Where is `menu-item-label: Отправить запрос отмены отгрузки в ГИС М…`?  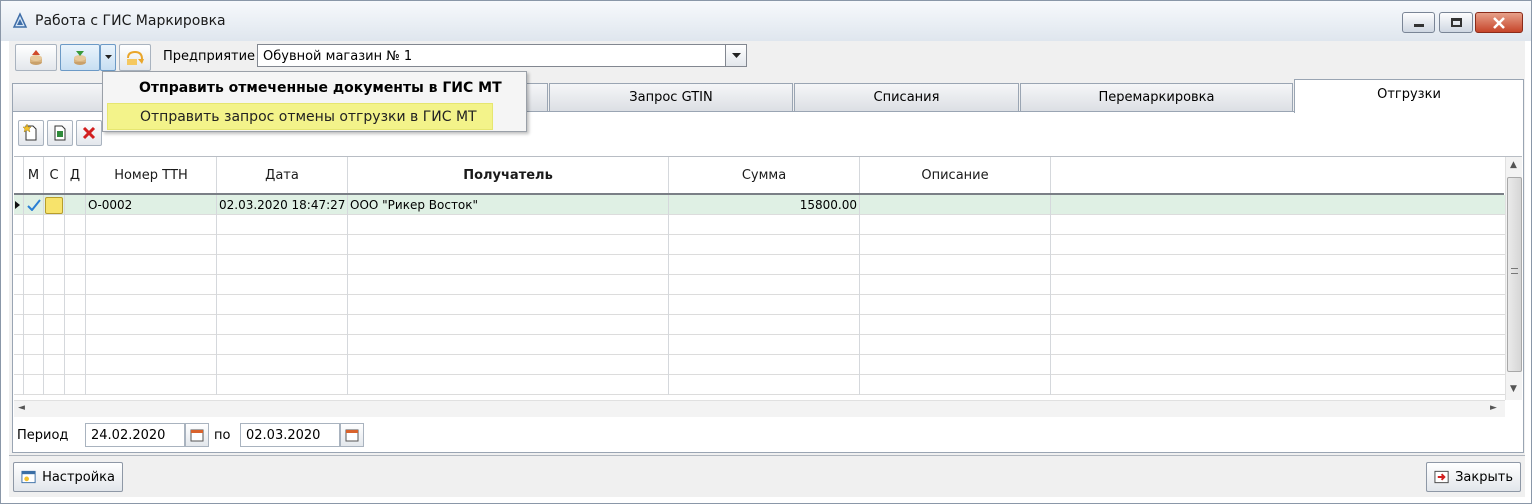
menu-item-label: Отправить запрос отмены отгрузки в ГИС М… is located at coordinates (308, 116).